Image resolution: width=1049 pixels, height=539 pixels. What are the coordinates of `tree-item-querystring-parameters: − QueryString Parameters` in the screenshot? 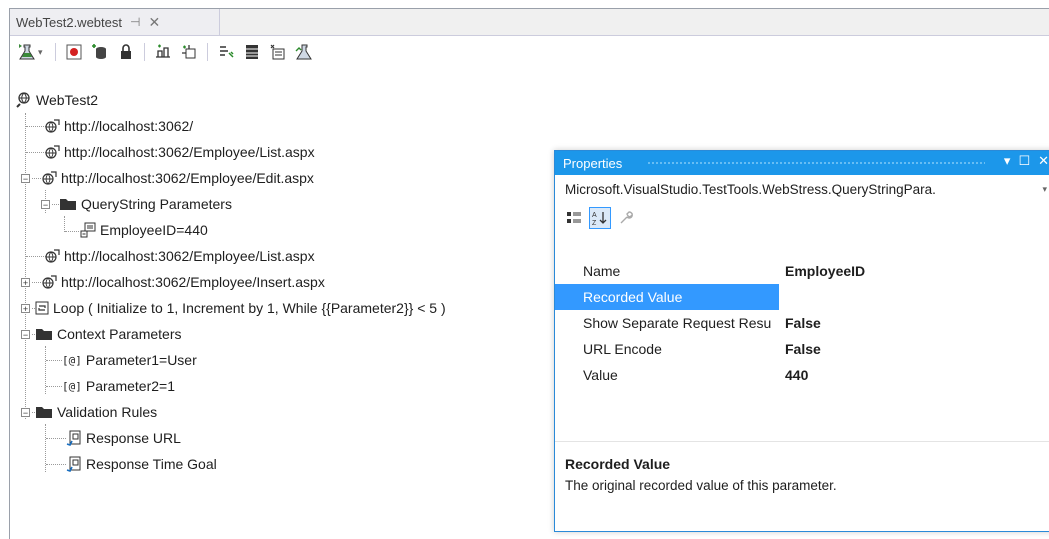 It's located at (136, 204).